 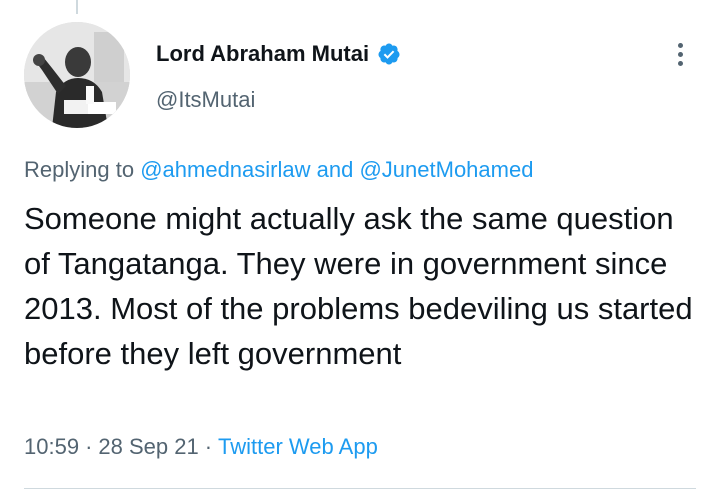 I want to click on tweet-time: 10:59, so click(x=51, y=446).